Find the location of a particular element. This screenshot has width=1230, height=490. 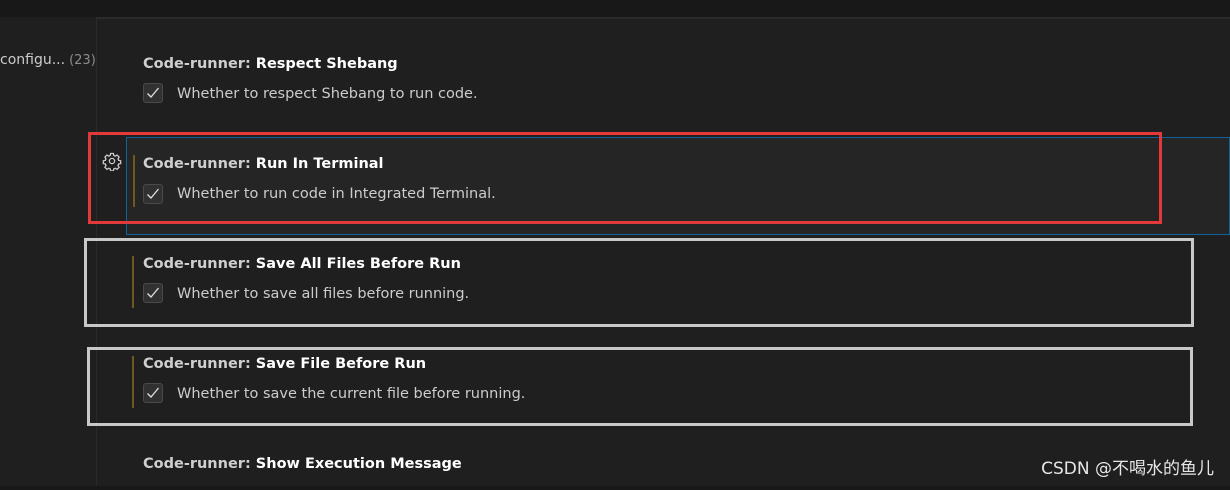

gear-icon is located at coordinates (112, 161).